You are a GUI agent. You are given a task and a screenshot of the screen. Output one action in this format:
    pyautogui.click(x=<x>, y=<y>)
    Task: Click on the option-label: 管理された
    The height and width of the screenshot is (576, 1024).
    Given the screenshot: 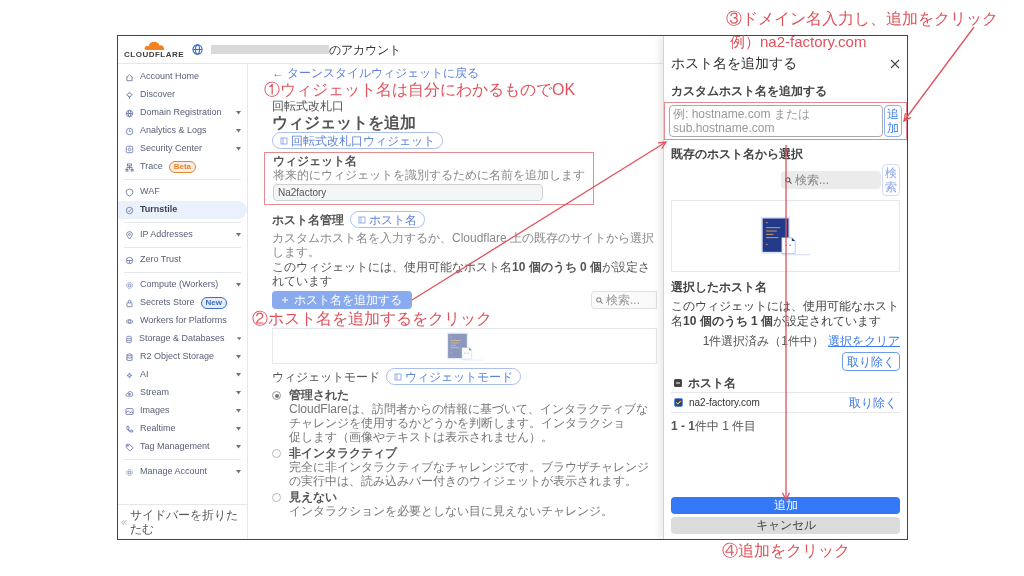 What is the action you would take?
    pyautogui.click(x=319, y=395)
    